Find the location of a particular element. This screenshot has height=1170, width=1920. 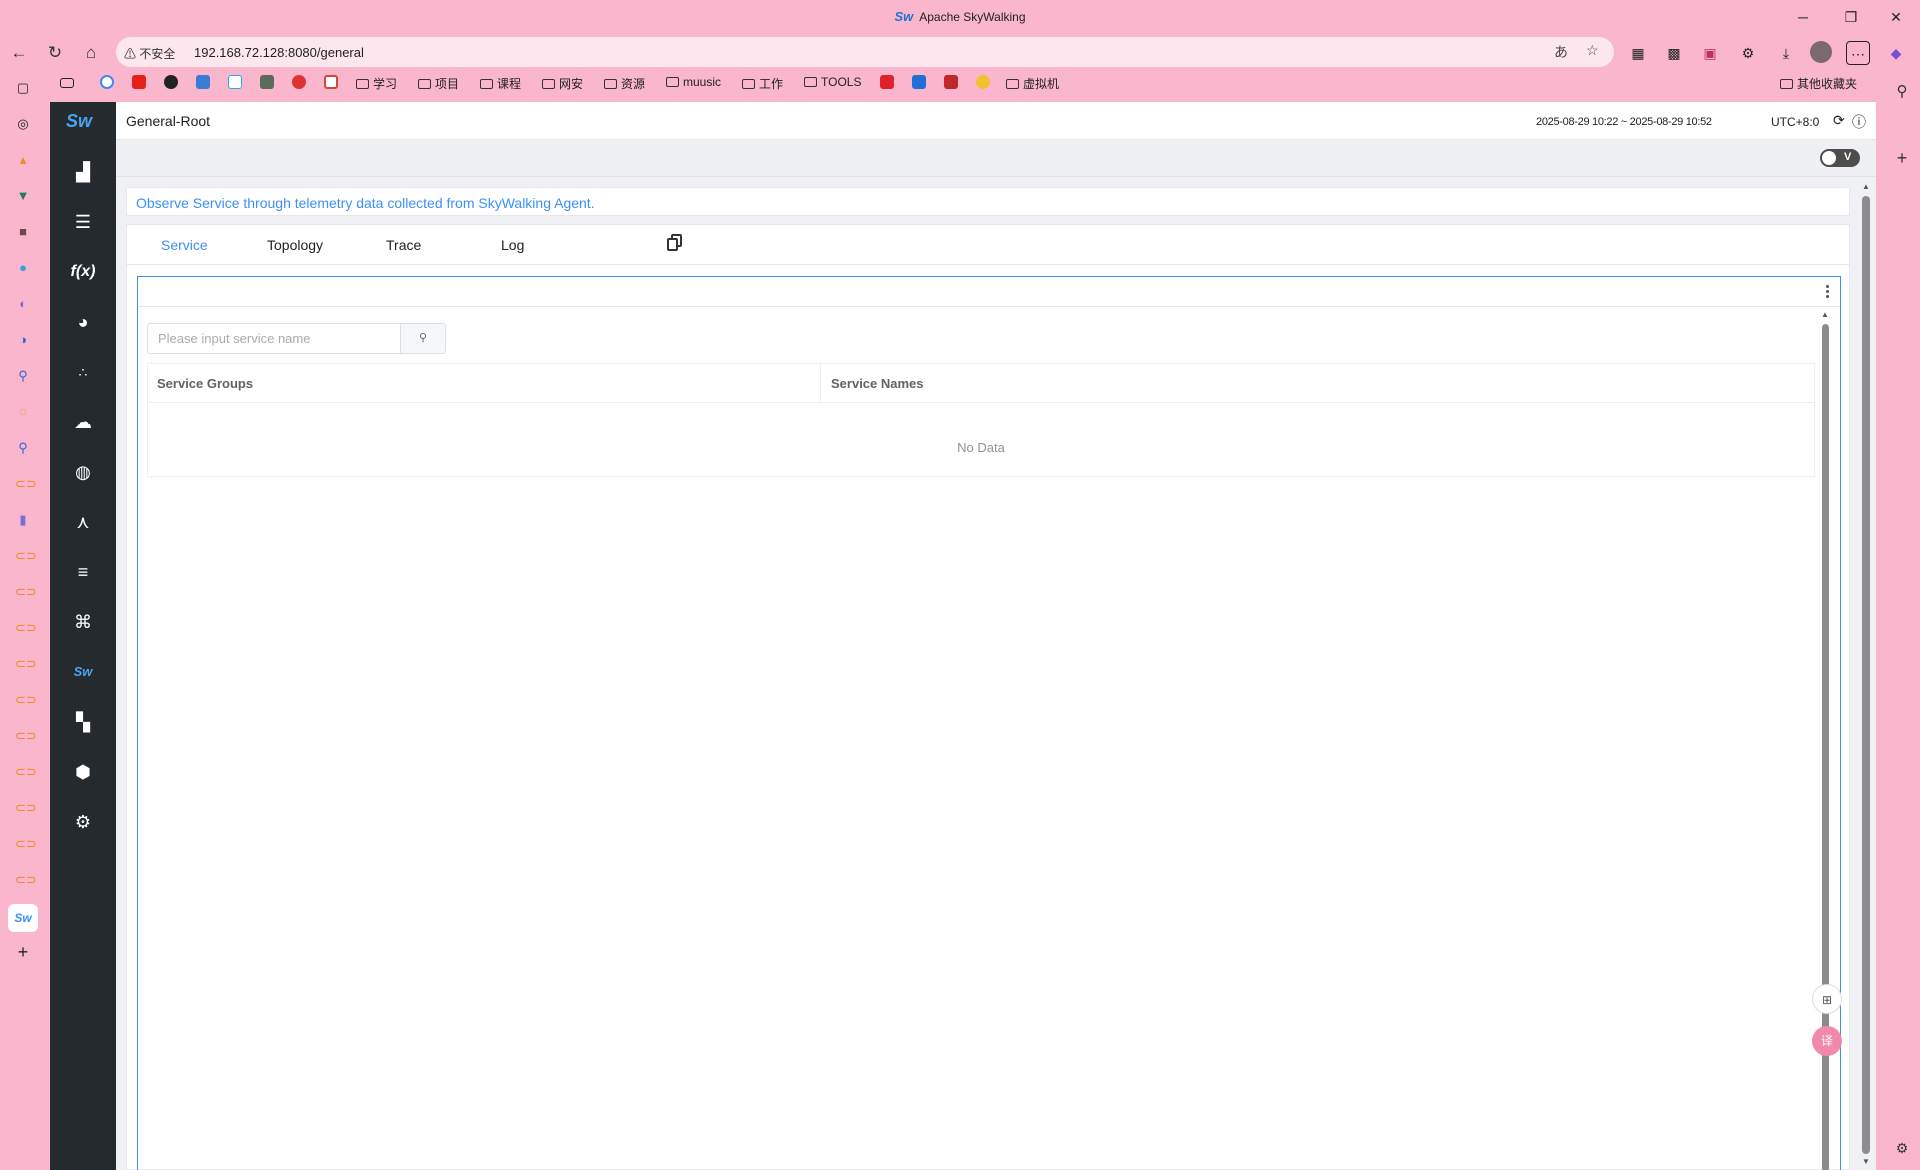

back-icon: ← is located at coordinates (19, 53).